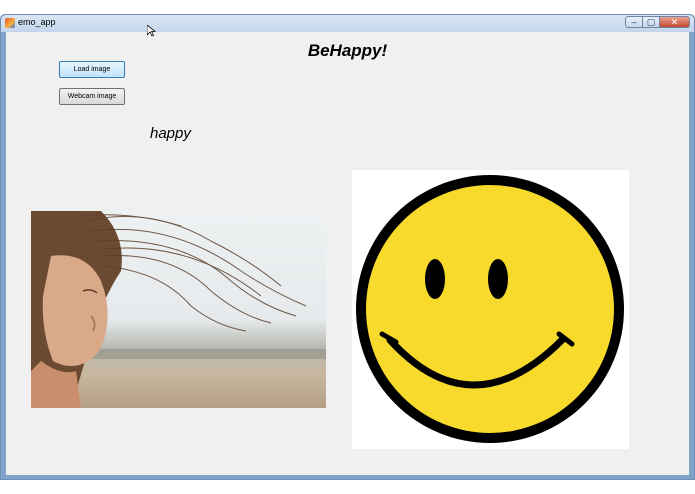  What do you see at coordinates (92, 96) in the screenshot?
I see `webcam-image-button: Webcam image` at bounding box center [92, 96].